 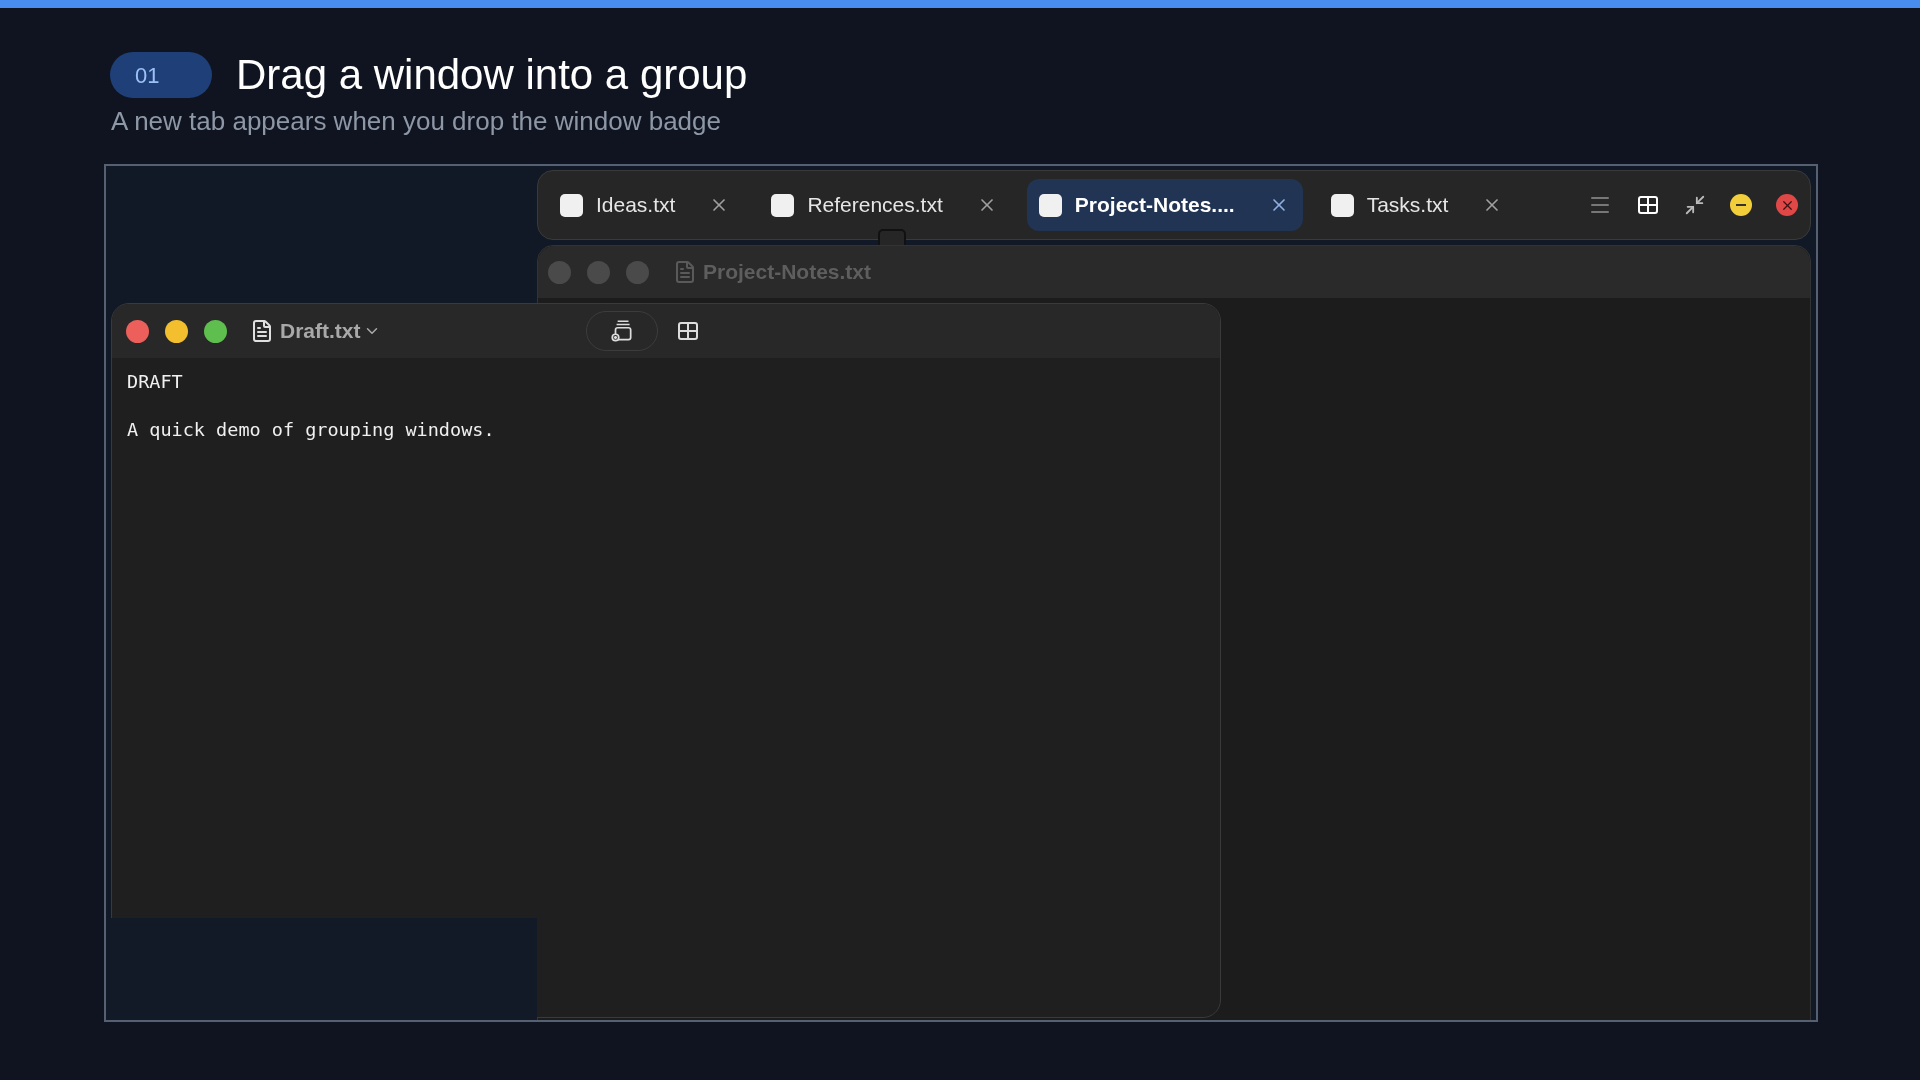 What do you see at coordinates (1417, 205) in the screenshot?
I see `tab: Tasks.txt` at bounding box center [1417, 205].